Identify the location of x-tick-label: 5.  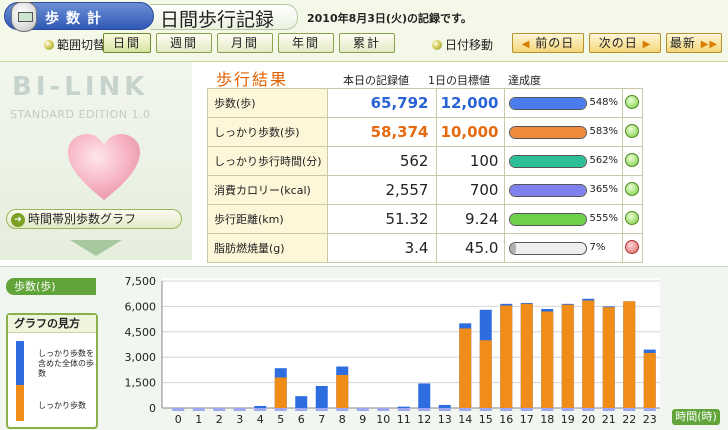
(280, 419).